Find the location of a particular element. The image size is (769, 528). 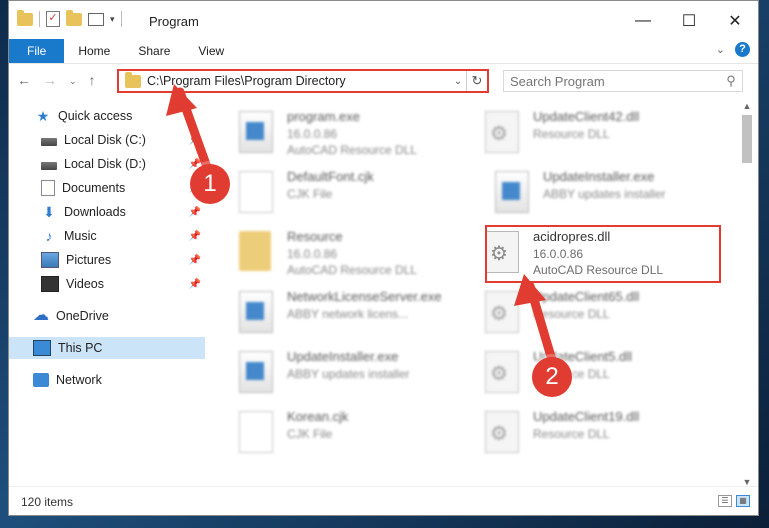

chevron-down-icon: ⌄ is located at coordinates (458, 81).